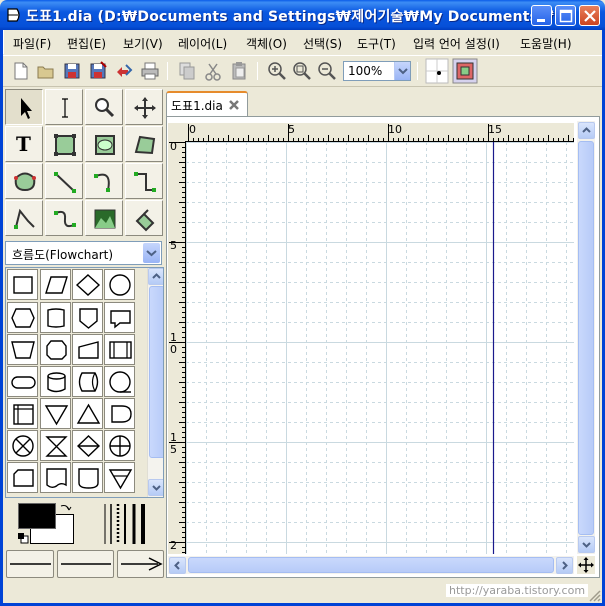  I want to click on menu-help: 도움말(H), so click(546, 43).